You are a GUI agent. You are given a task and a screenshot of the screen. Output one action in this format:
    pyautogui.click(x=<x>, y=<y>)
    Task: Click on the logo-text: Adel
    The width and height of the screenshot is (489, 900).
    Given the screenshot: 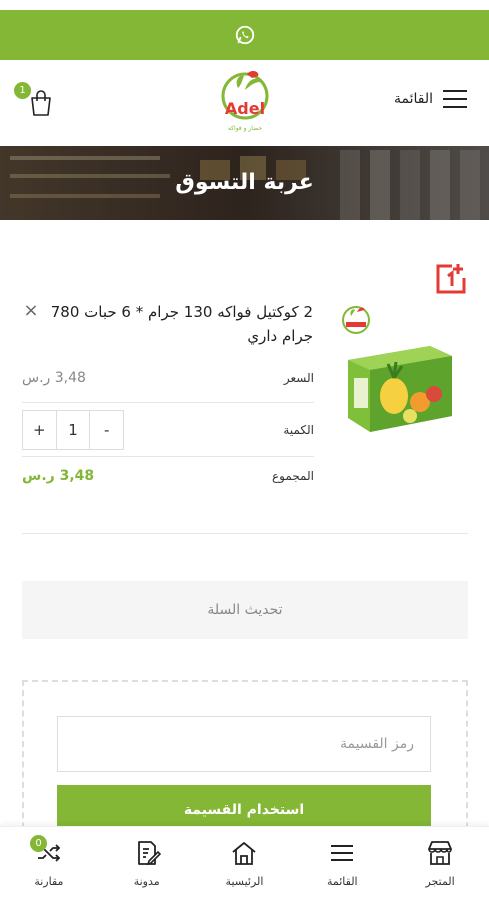 What is the action you would take?
    pyautogui.click(x=245, y=108)
    